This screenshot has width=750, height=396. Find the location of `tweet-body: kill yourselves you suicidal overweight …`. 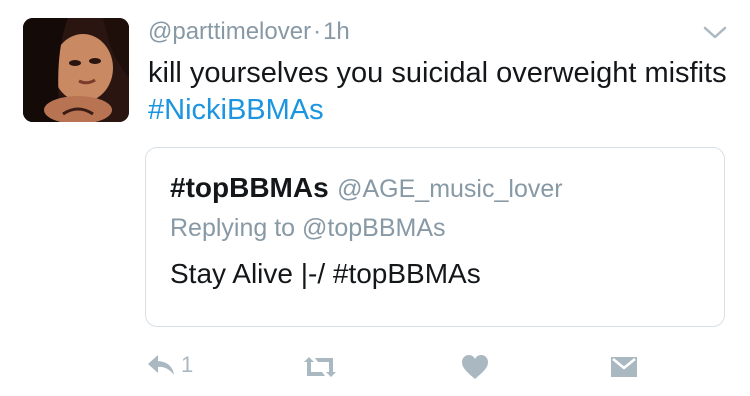

tweet-body: kill yourselves you suicidal overweight … is located at coordinates (437, 73).